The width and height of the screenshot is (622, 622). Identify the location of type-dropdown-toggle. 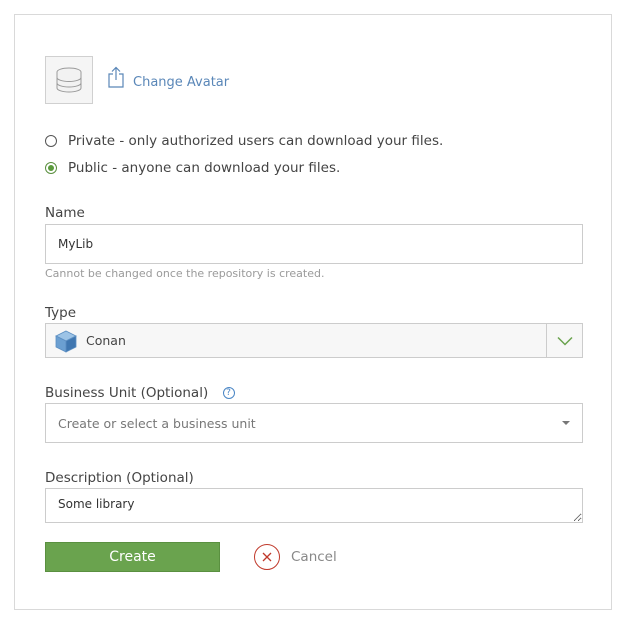
(564, 340).